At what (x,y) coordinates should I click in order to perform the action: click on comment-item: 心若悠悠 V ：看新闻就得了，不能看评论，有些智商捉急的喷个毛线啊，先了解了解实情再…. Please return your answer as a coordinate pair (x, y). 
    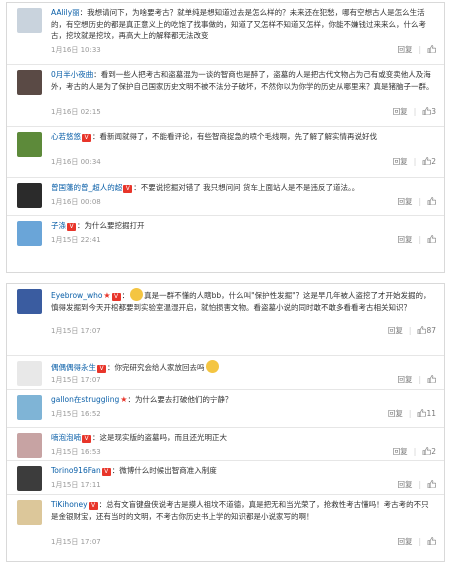
    Looking at the image, I should click on (225, 152).